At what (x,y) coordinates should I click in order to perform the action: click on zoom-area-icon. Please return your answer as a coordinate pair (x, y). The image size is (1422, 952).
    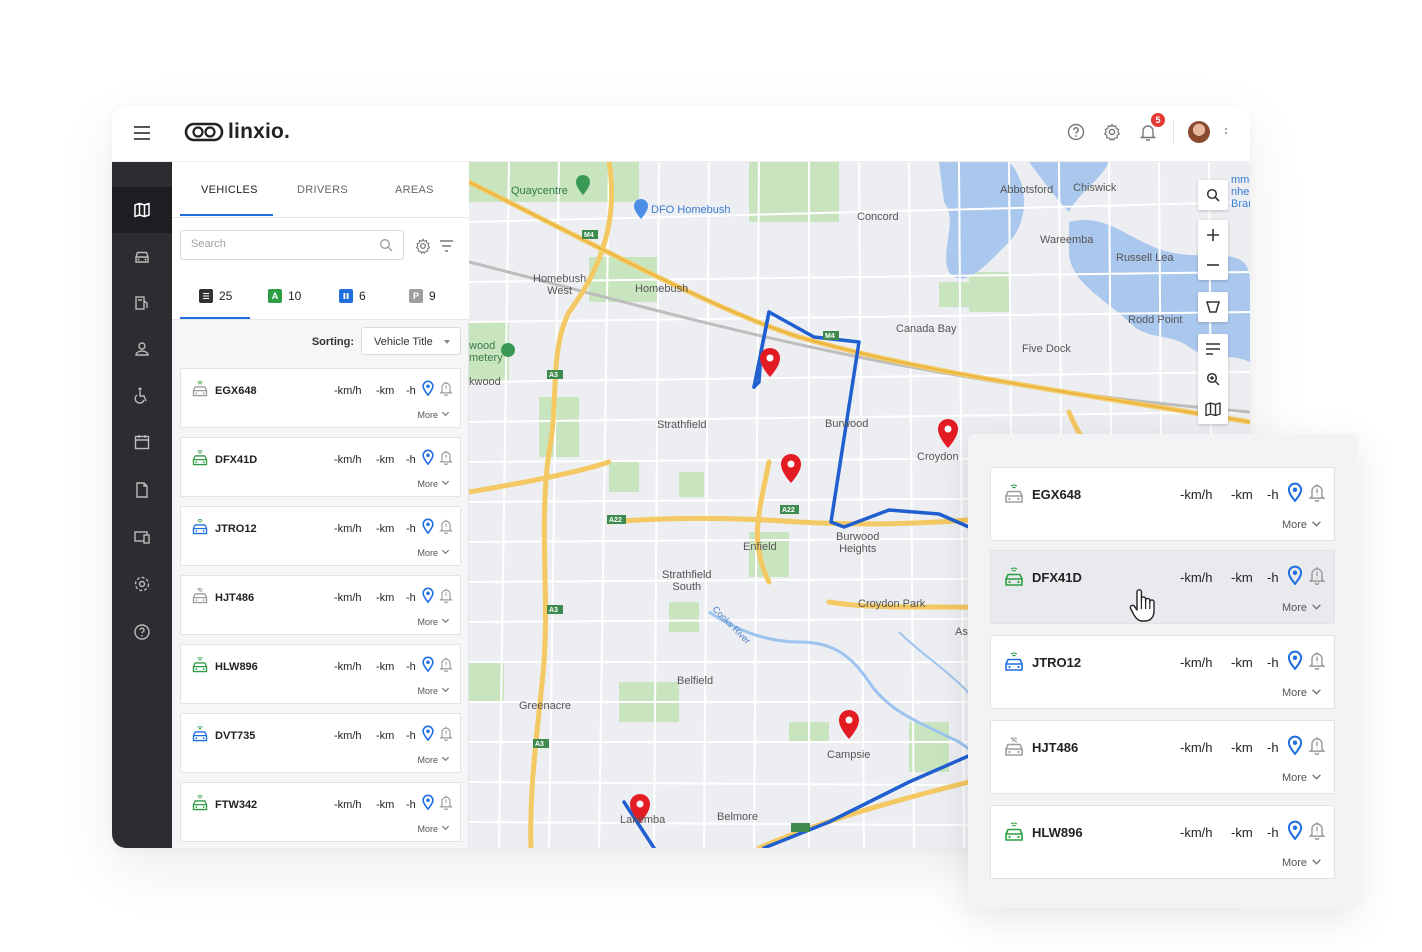
    Looking at the image, I should click on (1213, 379).